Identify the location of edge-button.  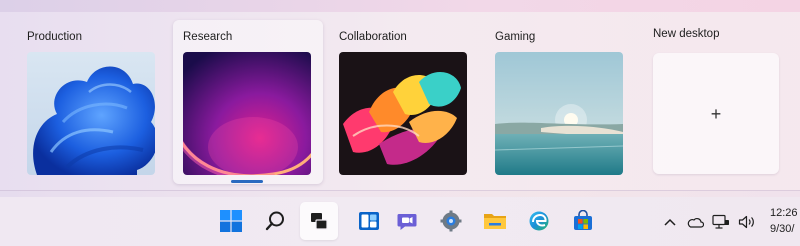
(539, 221).